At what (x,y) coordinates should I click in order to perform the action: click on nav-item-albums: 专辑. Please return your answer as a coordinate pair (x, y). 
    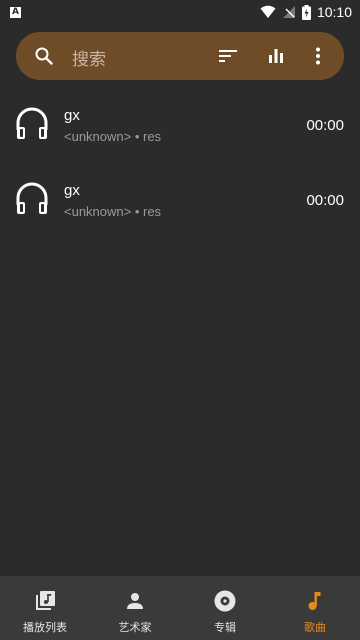
    Looking at the image, I should click on (225, 608).